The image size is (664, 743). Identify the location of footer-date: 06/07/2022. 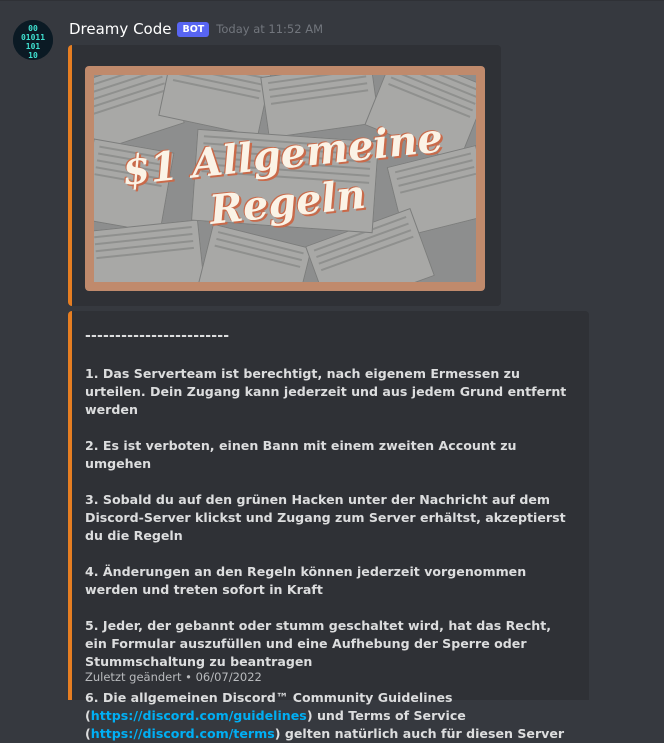
(228, 677).